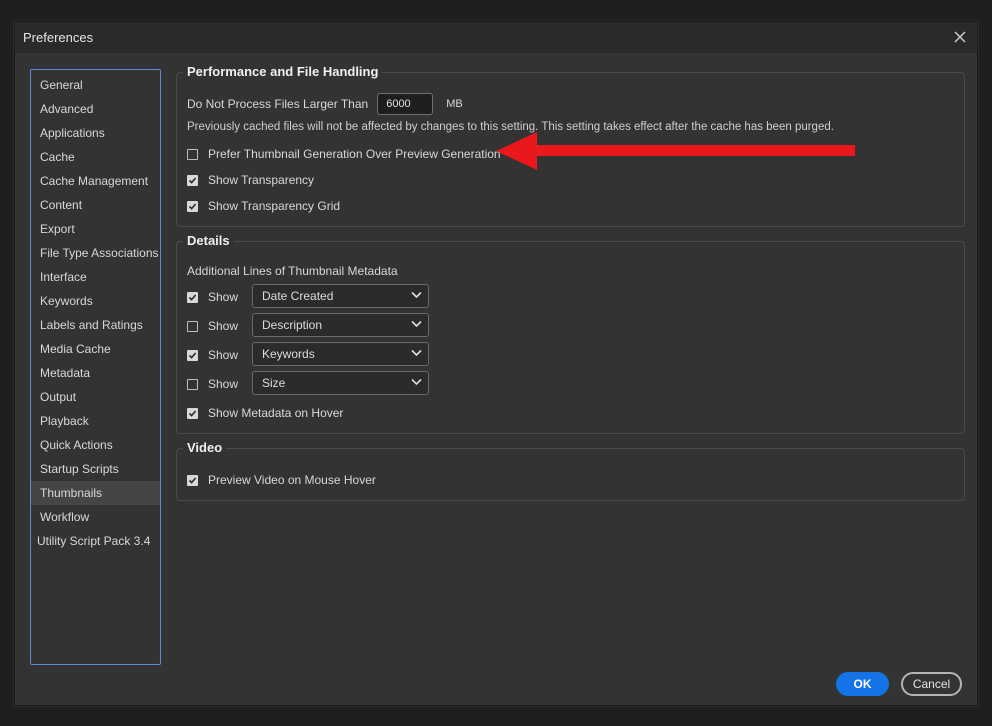 This screenshot has width=992, height=726. I want to click on annotation-arrow-icon, so click(675, 151).